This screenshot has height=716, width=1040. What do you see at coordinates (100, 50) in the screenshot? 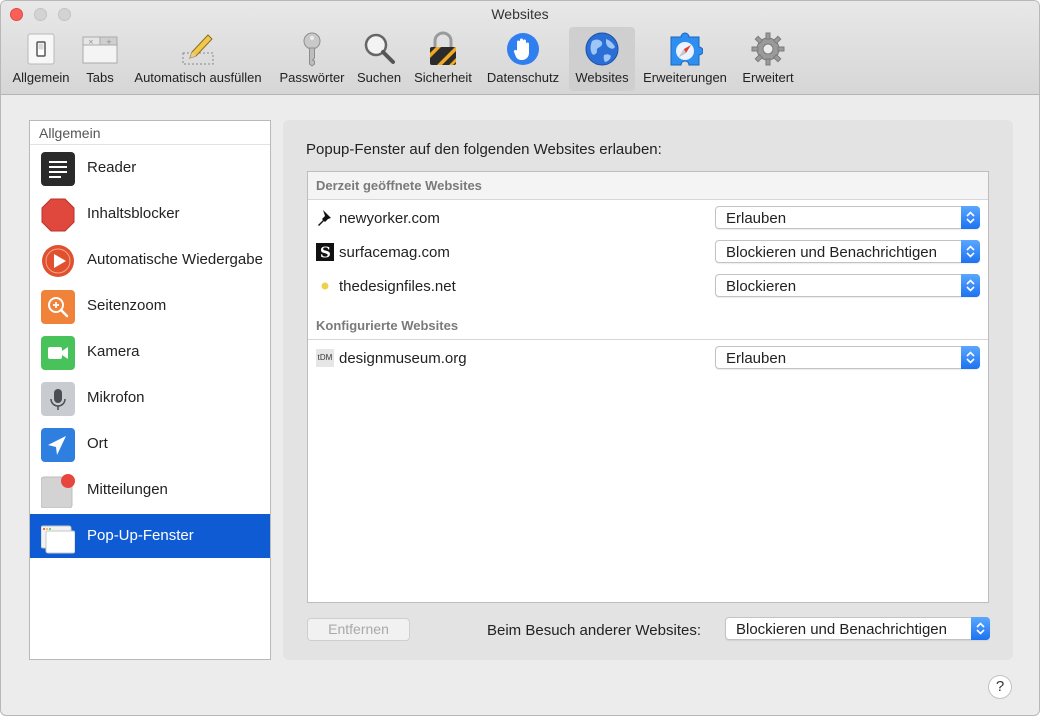
I see `tabs-icon: × +` at bounding box center [100, 50].